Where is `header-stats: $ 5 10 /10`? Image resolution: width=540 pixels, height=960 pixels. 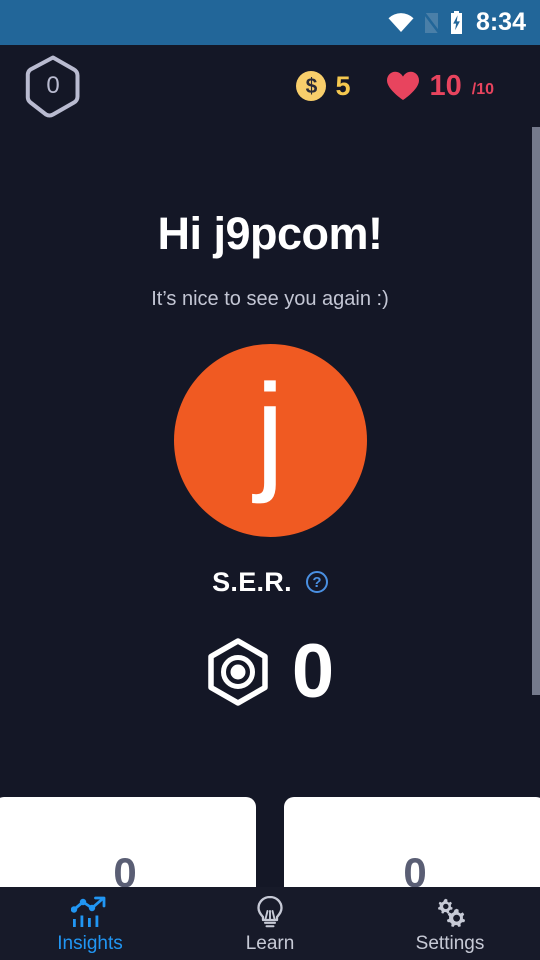 header-stats: $ 5 10 /10 is located at coordinates (406, 86).